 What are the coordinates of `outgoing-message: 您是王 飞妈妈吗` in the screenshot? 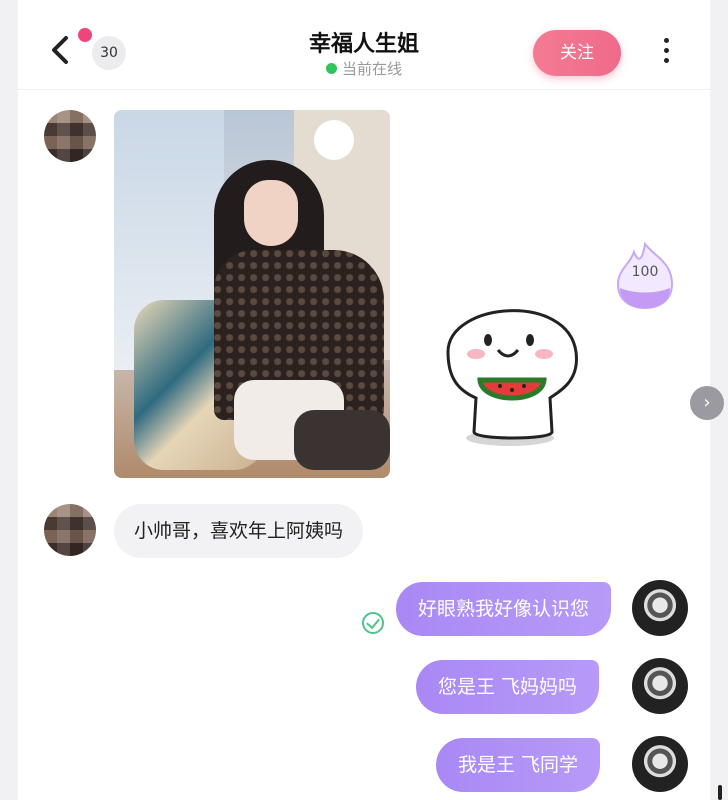 It's located at (508, 687).